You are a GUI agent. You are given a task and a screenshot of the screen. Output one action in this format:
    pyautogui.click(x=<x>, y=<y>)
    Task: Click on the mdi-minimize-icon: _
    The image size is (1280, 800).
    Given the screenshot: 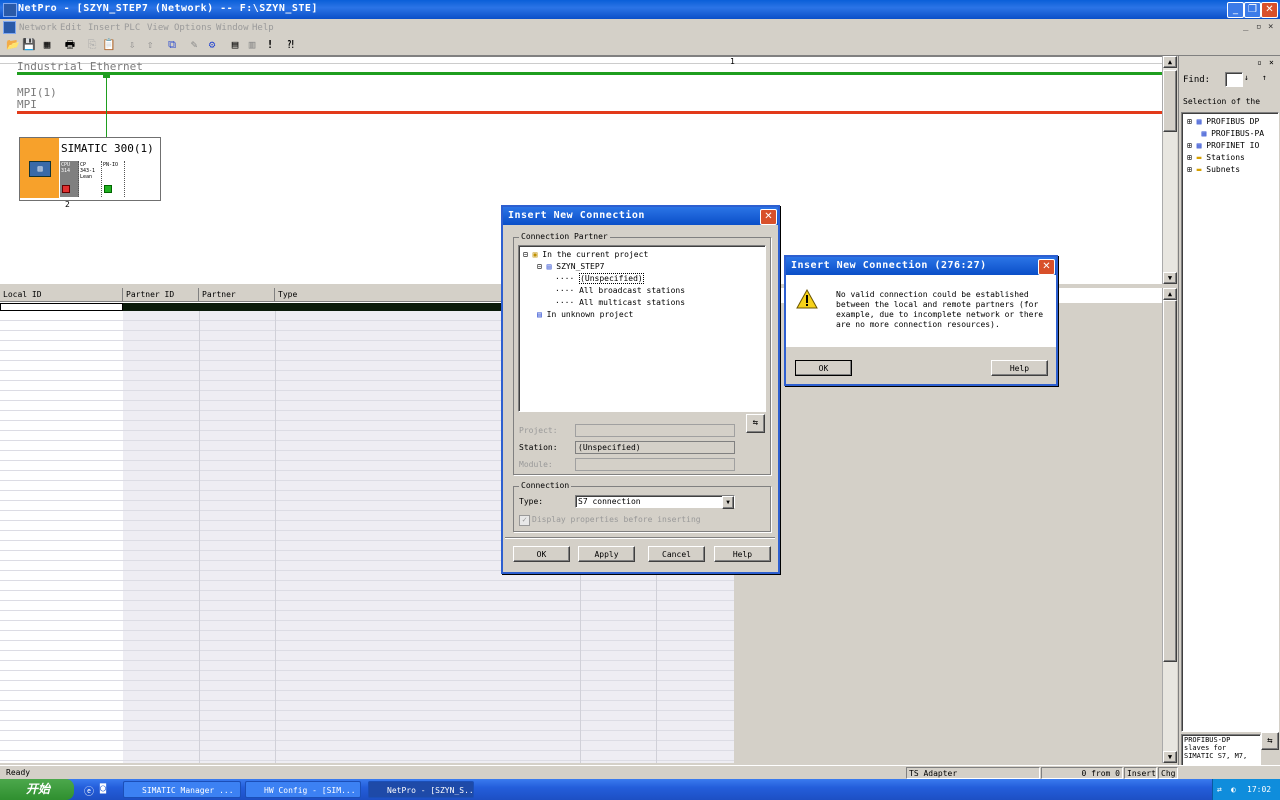 What is the action you would take?
    pyautogui.click(x=1245, y=27)
    